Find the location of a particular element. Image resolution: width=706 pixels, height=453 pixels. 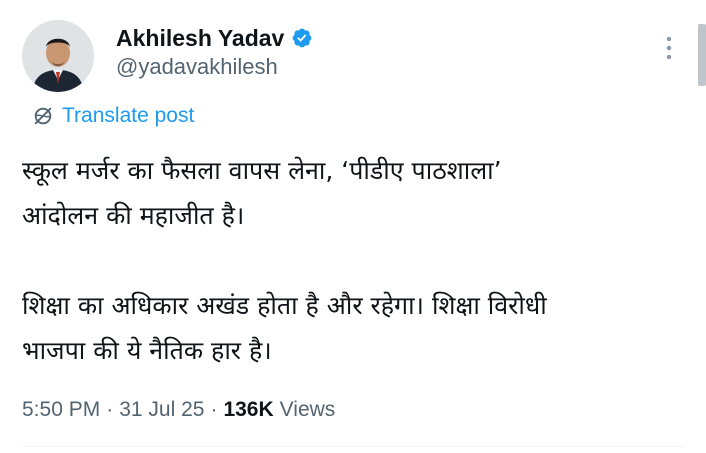

verified-badge-icon is located at coordinates (302, 38).